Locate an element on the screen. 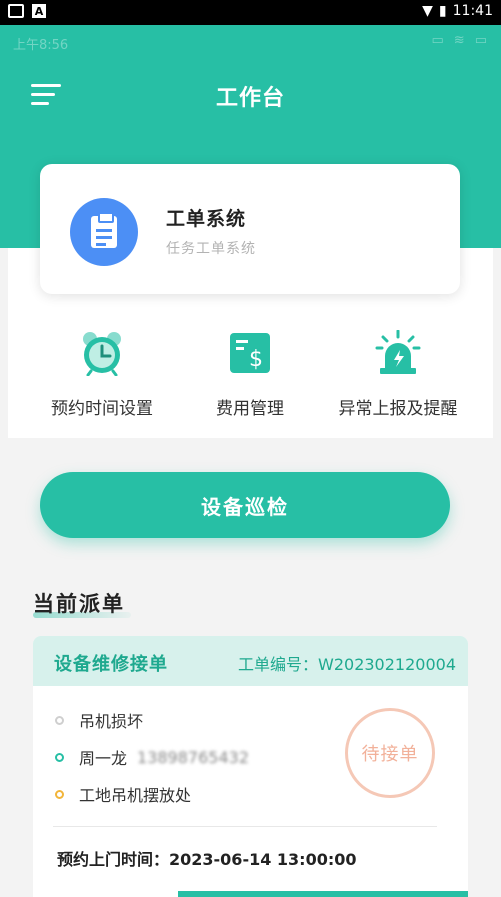 Image resolution: width=501 pixels, height=897 pixels. battery-icon: ▭ is located at coordinates (480, 40).